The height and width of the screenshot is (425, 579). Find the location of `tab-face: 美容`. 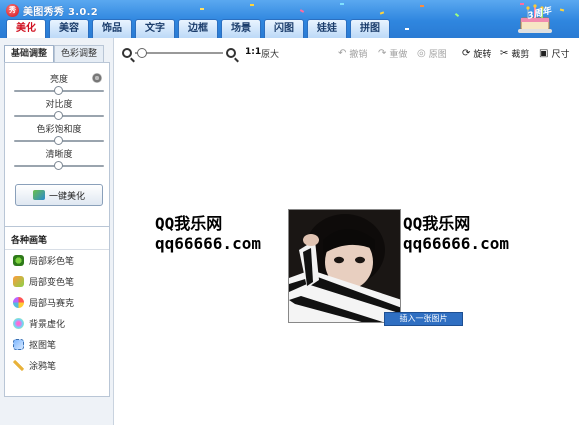

tab-face: 美容 is located at coordinates (69, 28).